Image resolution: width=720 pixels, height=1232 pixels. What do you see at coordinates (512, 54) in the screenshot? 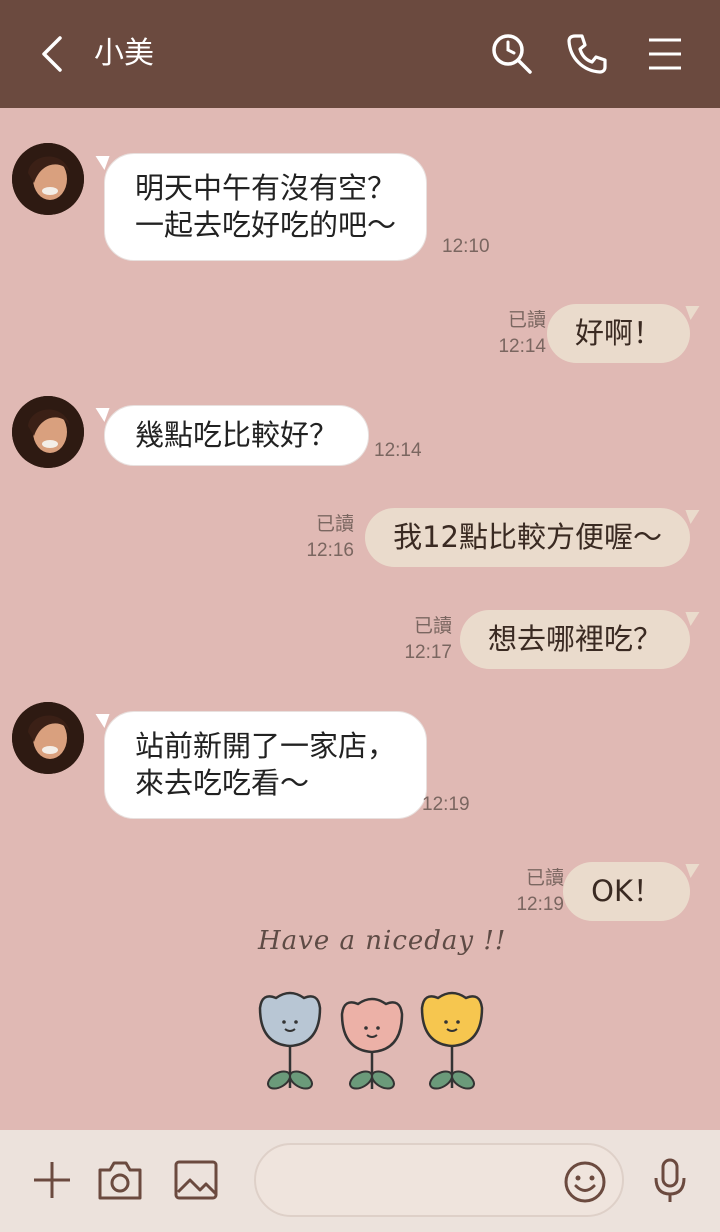
I see `search-icon` at bounding box center [512, 54].